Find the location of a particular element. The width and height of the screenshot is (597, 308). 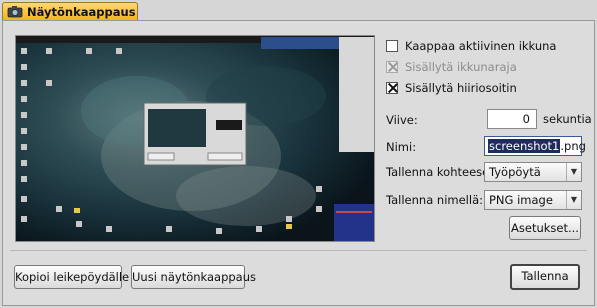

new-screenshot-button: Uusi näytönkaappaus is located at coordinates (193, 277).